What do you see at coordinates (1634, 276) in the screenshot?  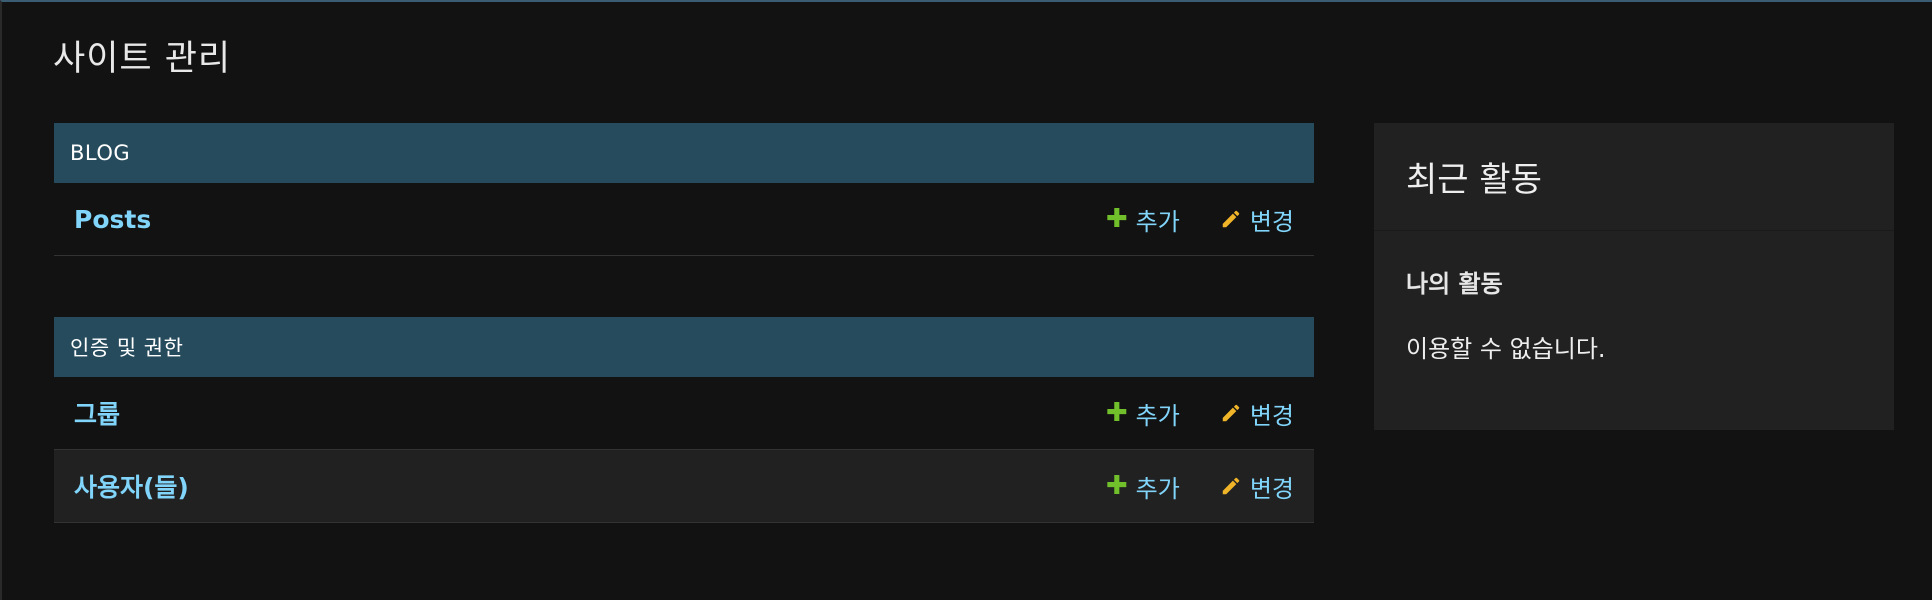 I see `recent-actions-panel: 최근 활동 나의 활동 이용할 수 없습니다.` at bounding box center [1634, 276].